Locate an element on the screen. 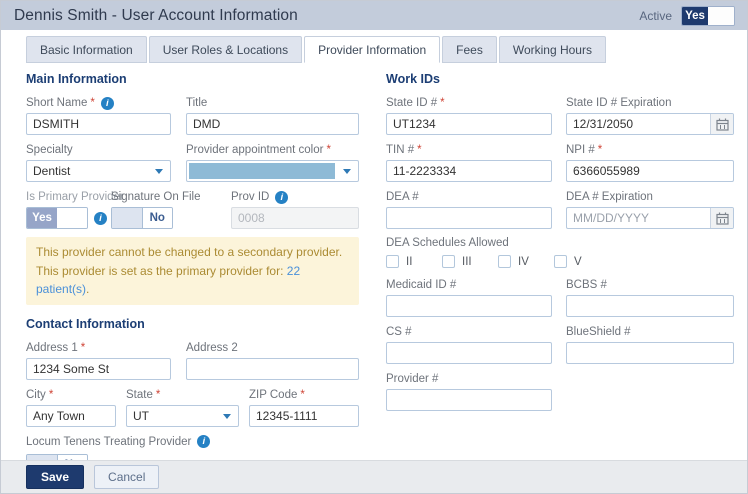  label-text: Specialty is located at coordinates (49, 150).